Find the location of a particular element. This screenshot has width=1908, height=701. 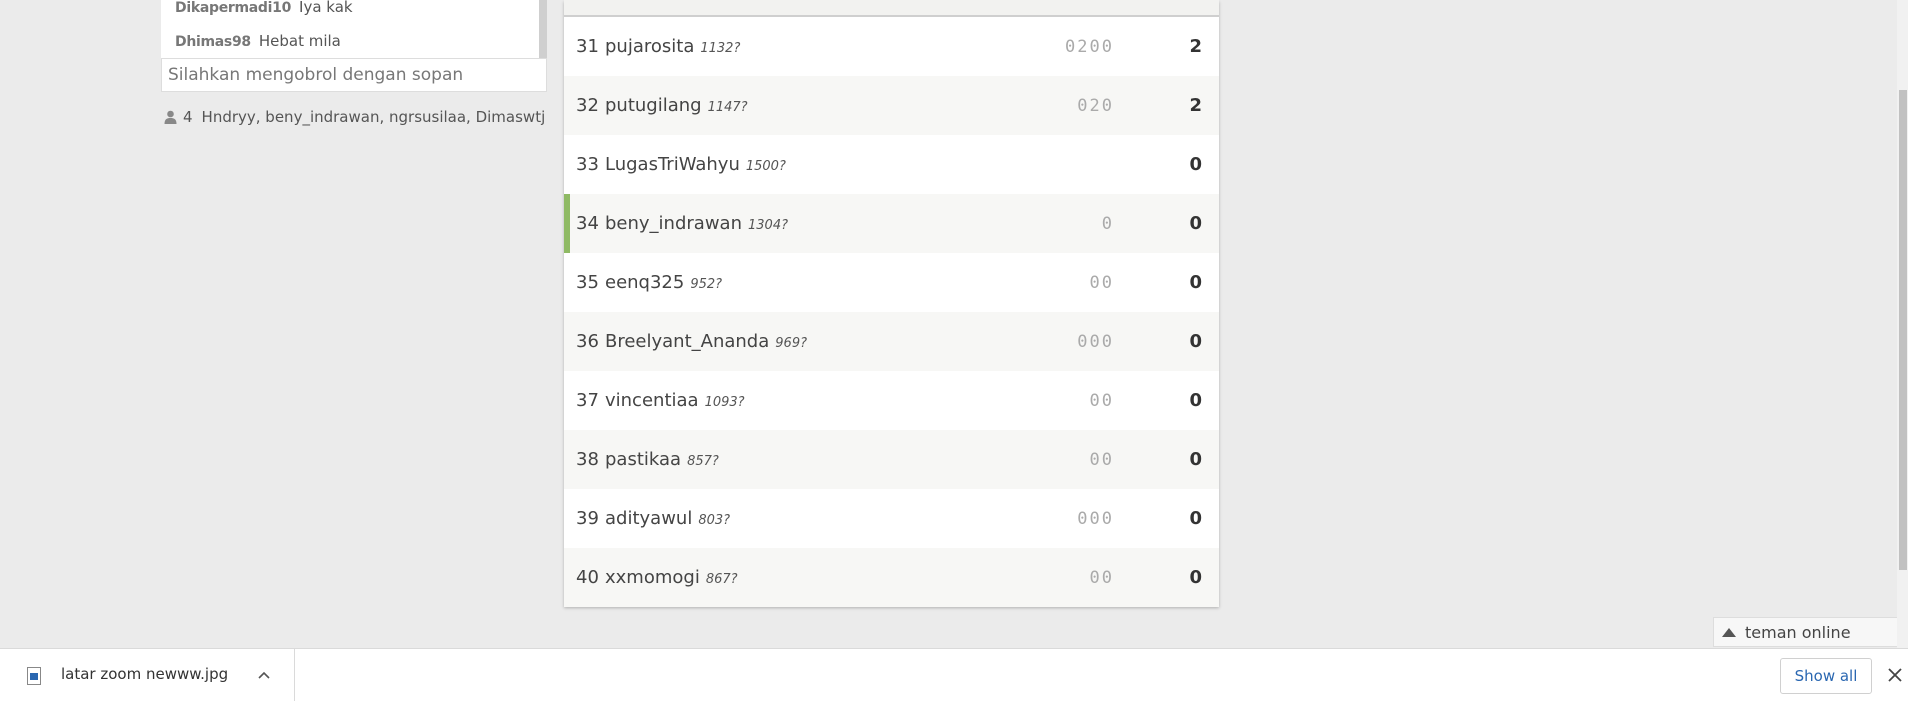

player-entry: vincentiaa 1093? is located at coordinates (675, 400).